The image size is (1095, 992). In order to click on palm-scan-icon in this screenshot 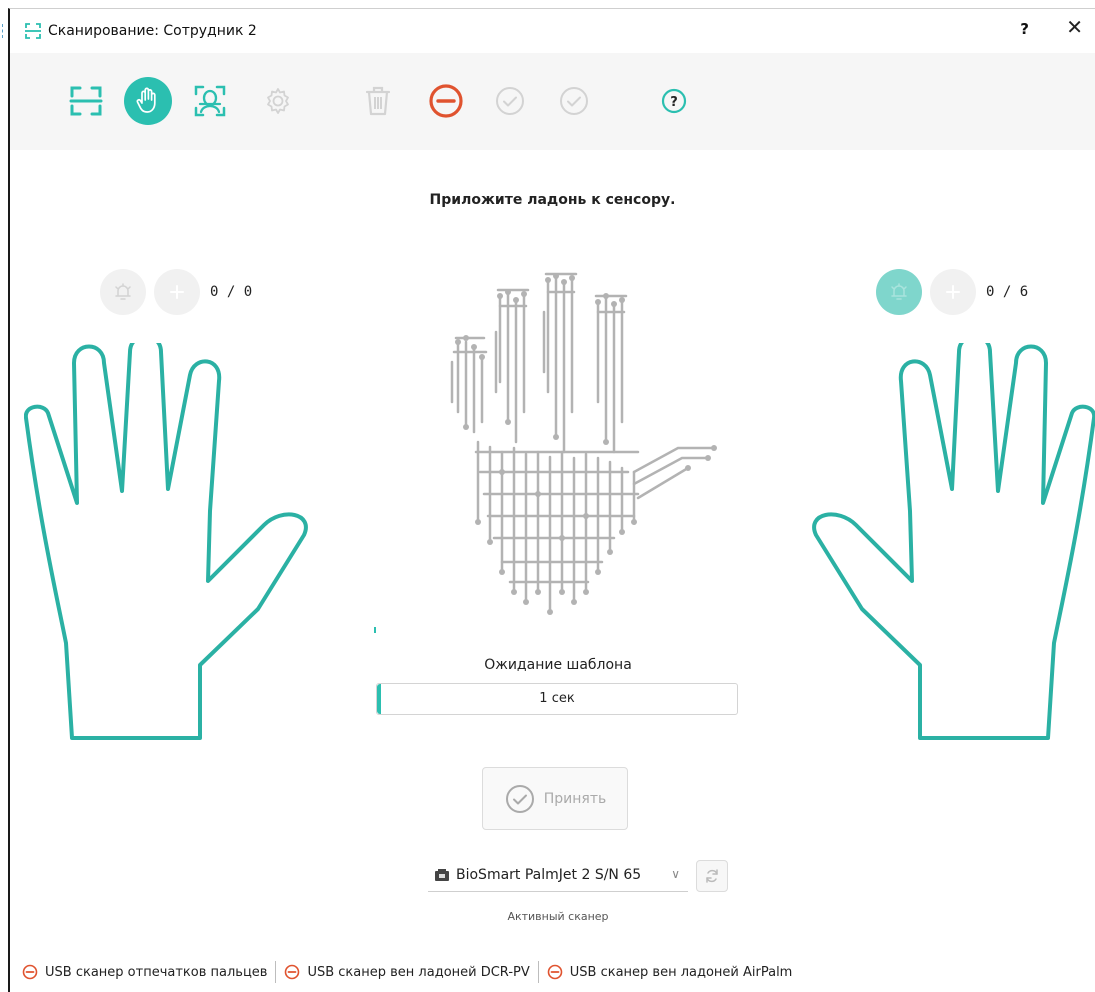, I will do `click(146, 100)`.